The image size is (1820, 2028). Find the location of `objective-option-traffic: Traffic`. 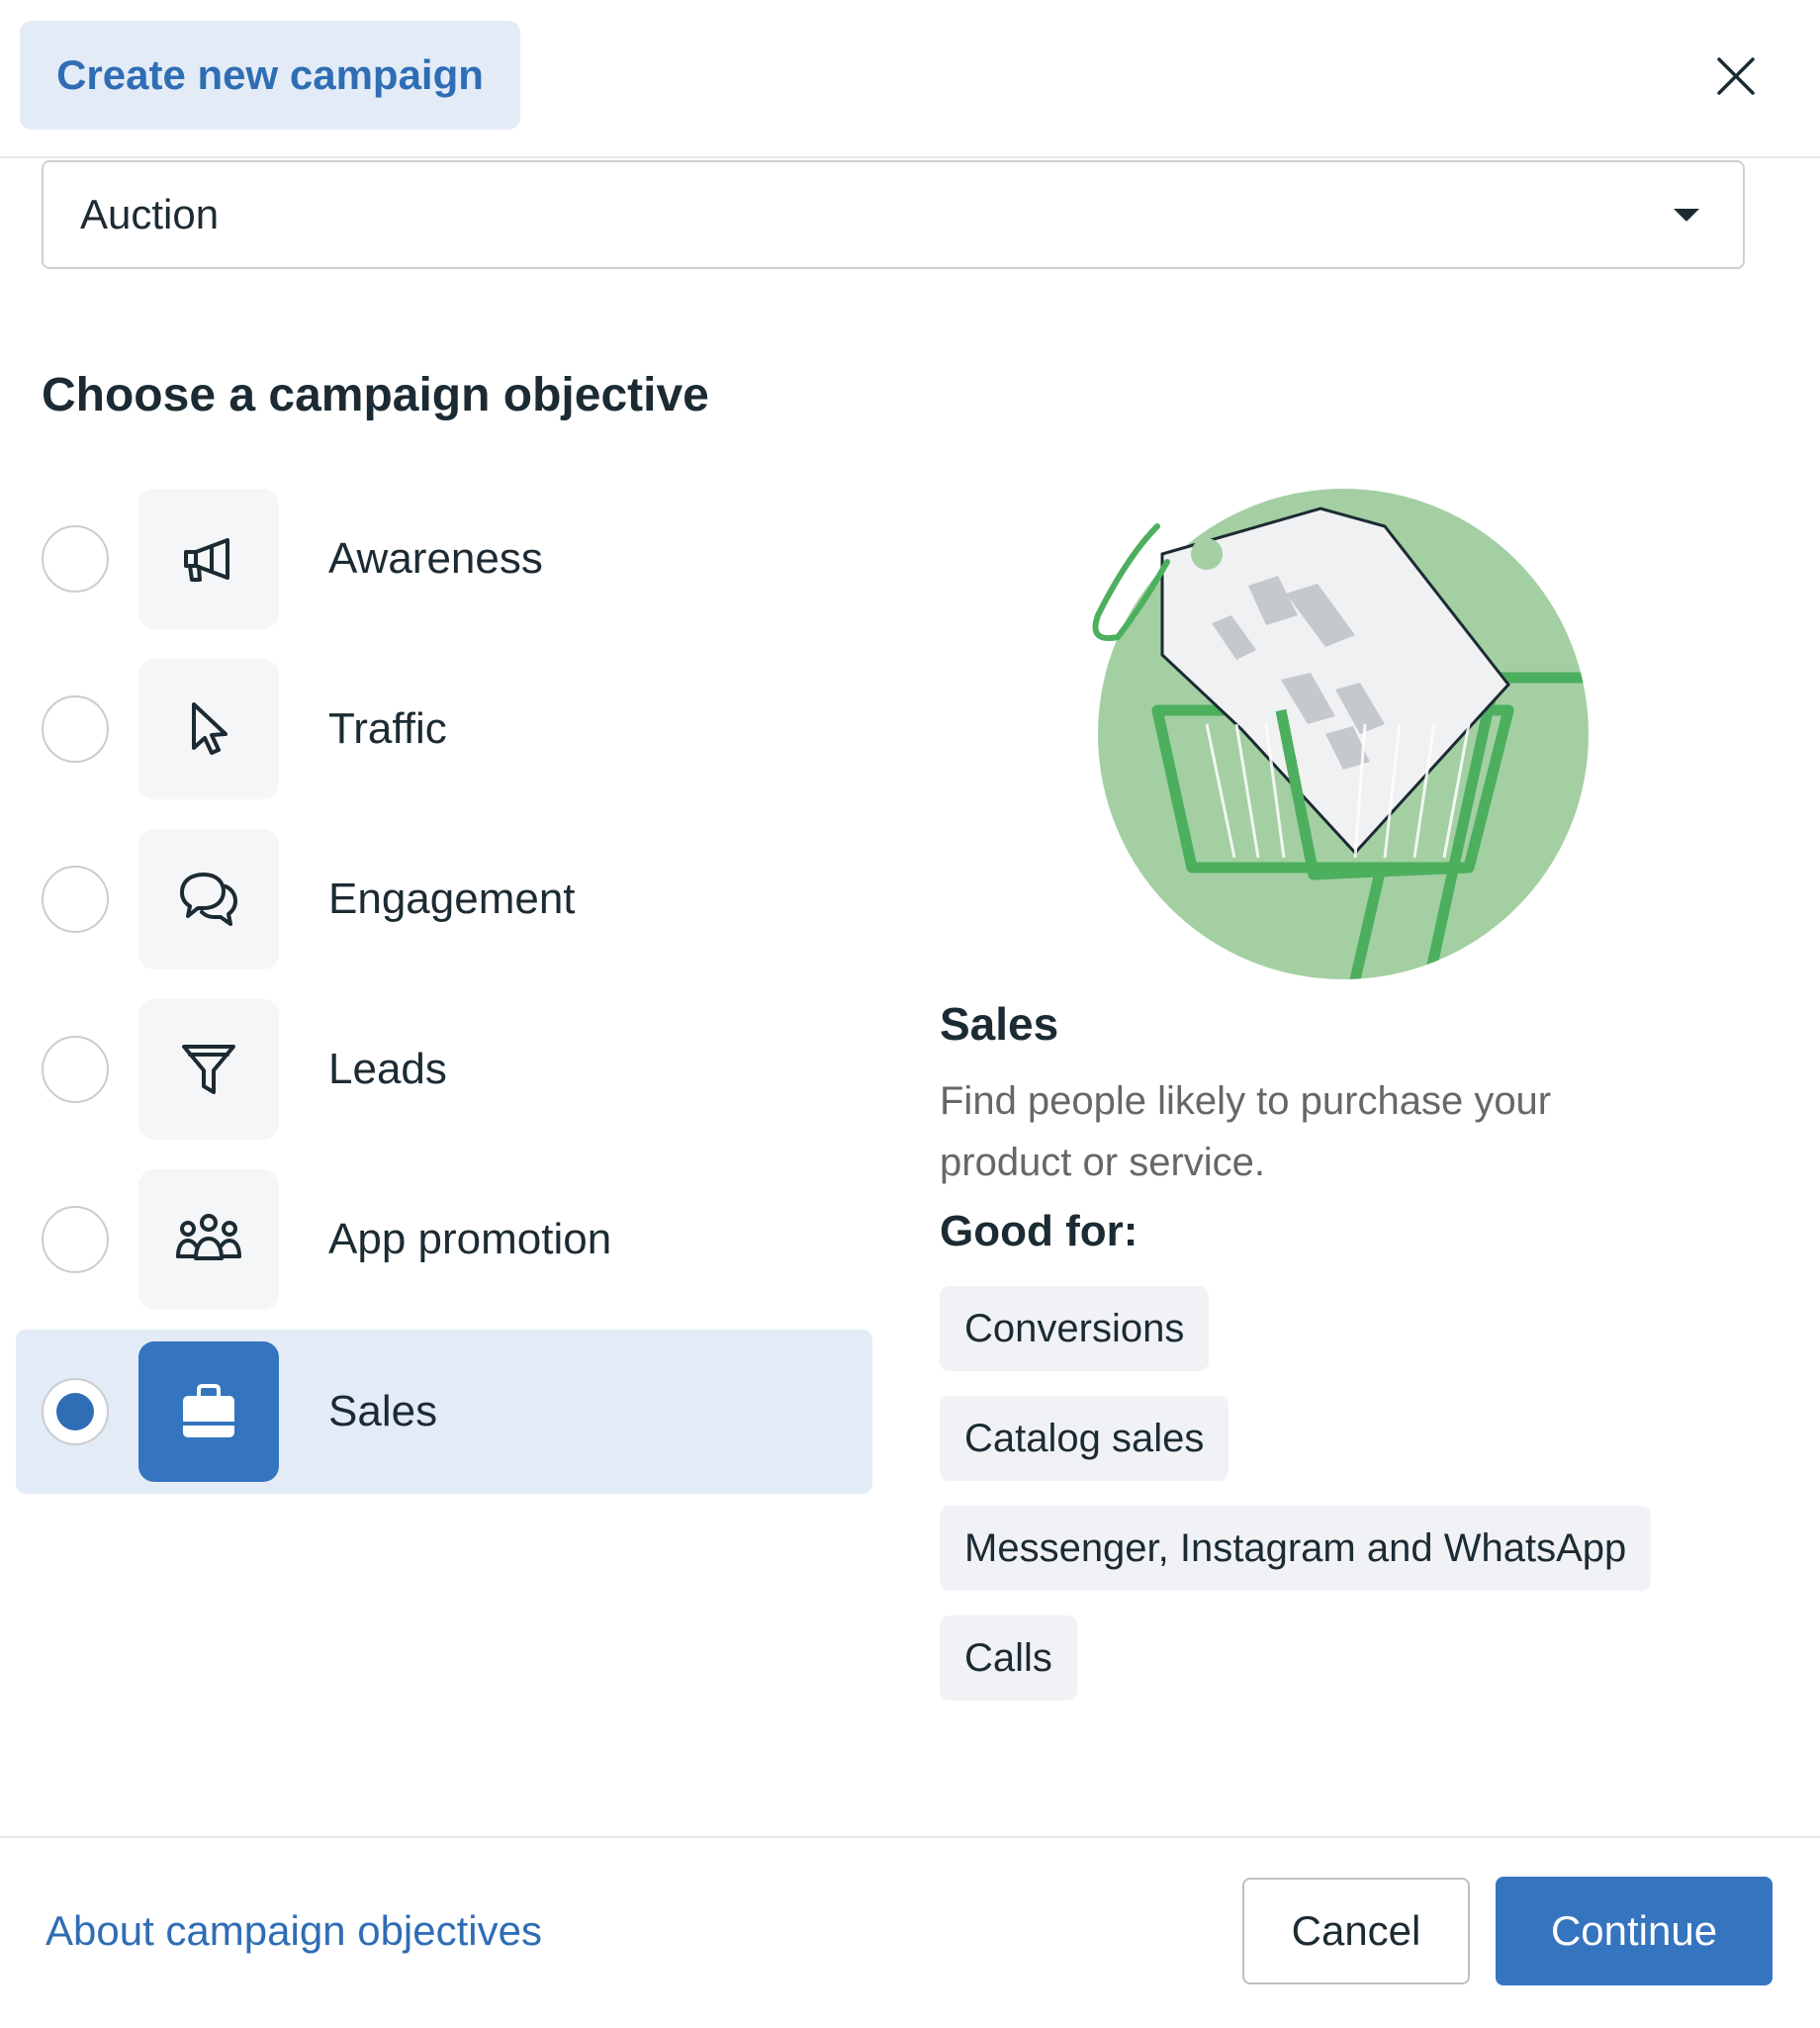

objective-option-traffic: Traffic is located at coordinates (444, 729).